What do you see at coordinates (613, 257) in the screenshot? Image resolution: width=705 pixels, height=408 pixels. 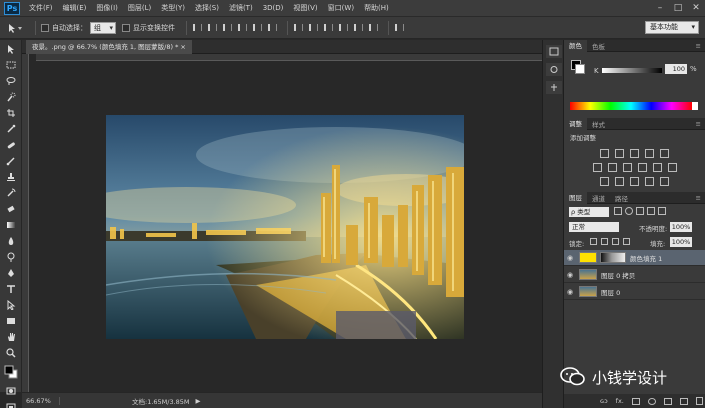 I see `layer-mask-thumbnail` at bounding box center [613, 257].